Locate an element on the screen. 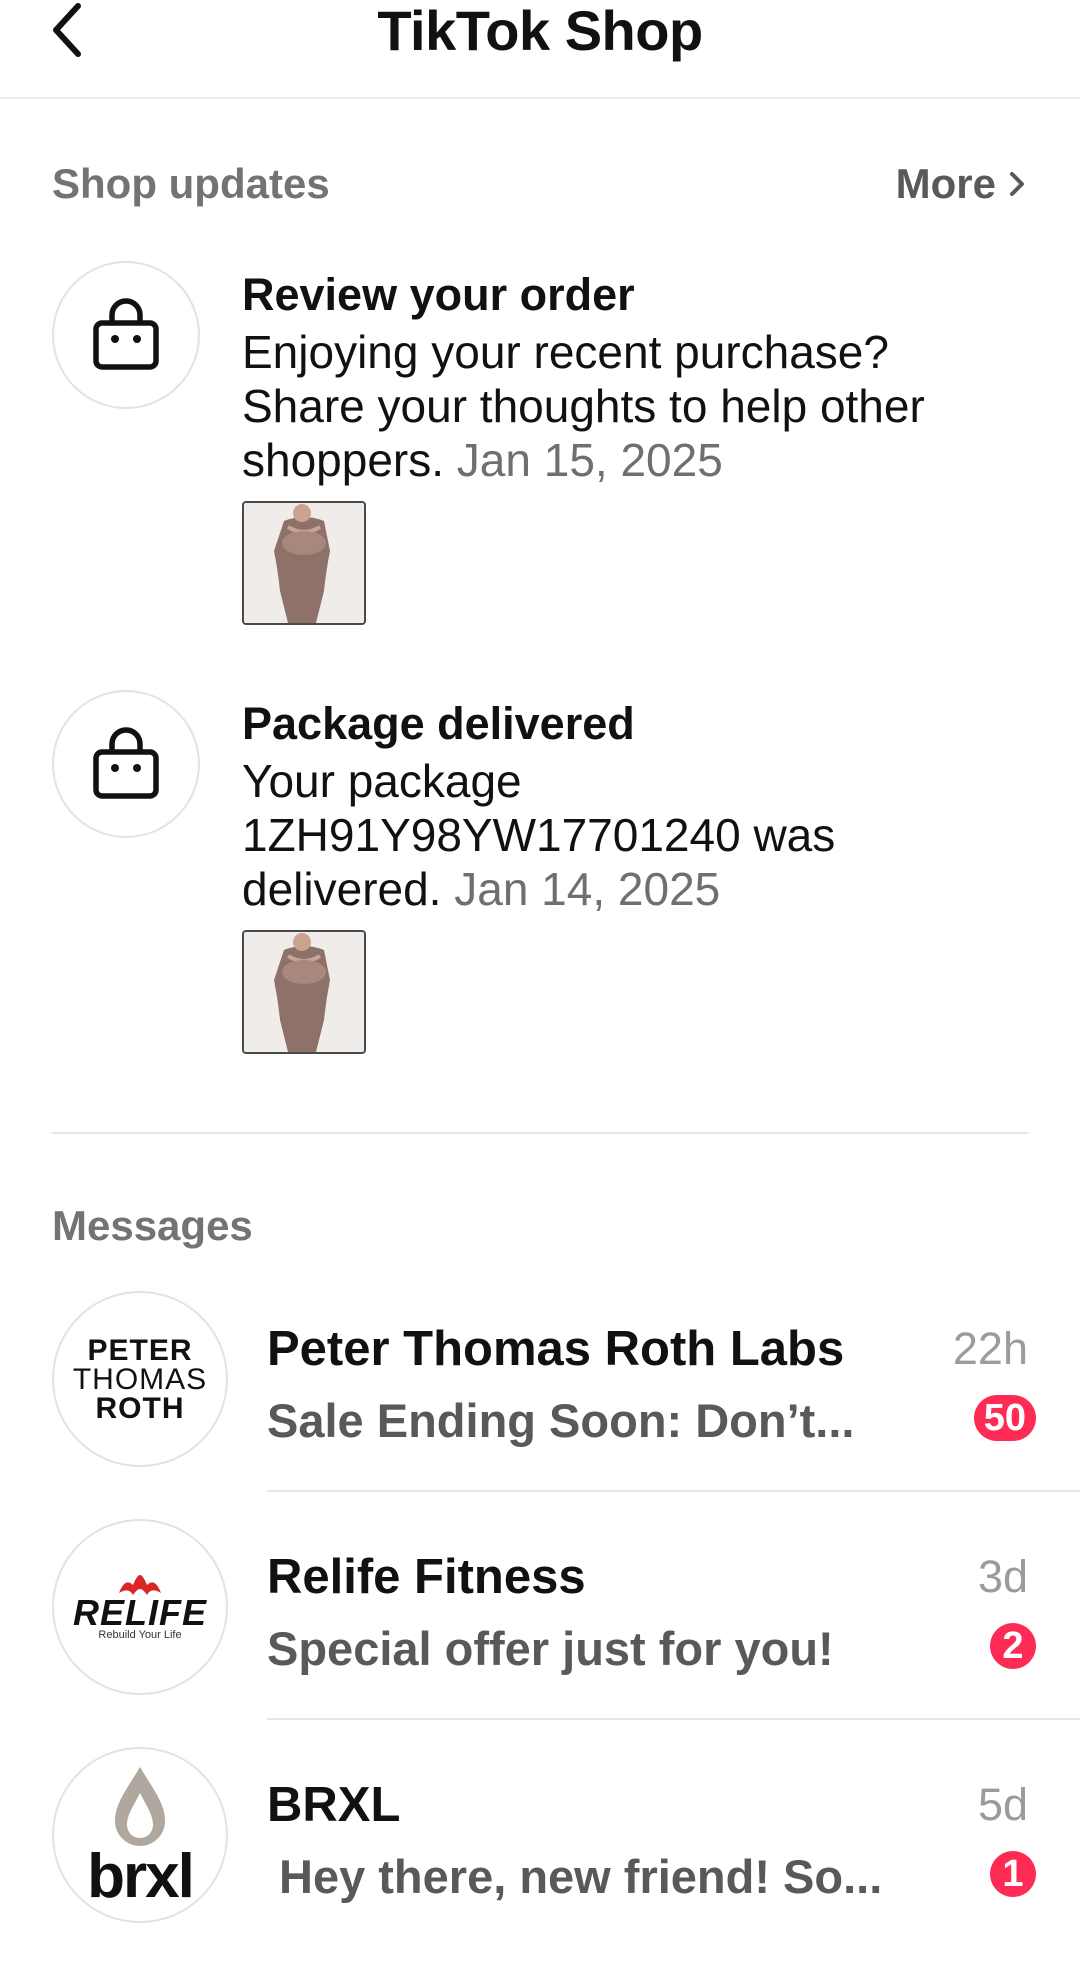 The width and height of the screenshot is (1080, 1975). avatar: PETER THOMAS ROTH is located at coordinates (140, 1379).